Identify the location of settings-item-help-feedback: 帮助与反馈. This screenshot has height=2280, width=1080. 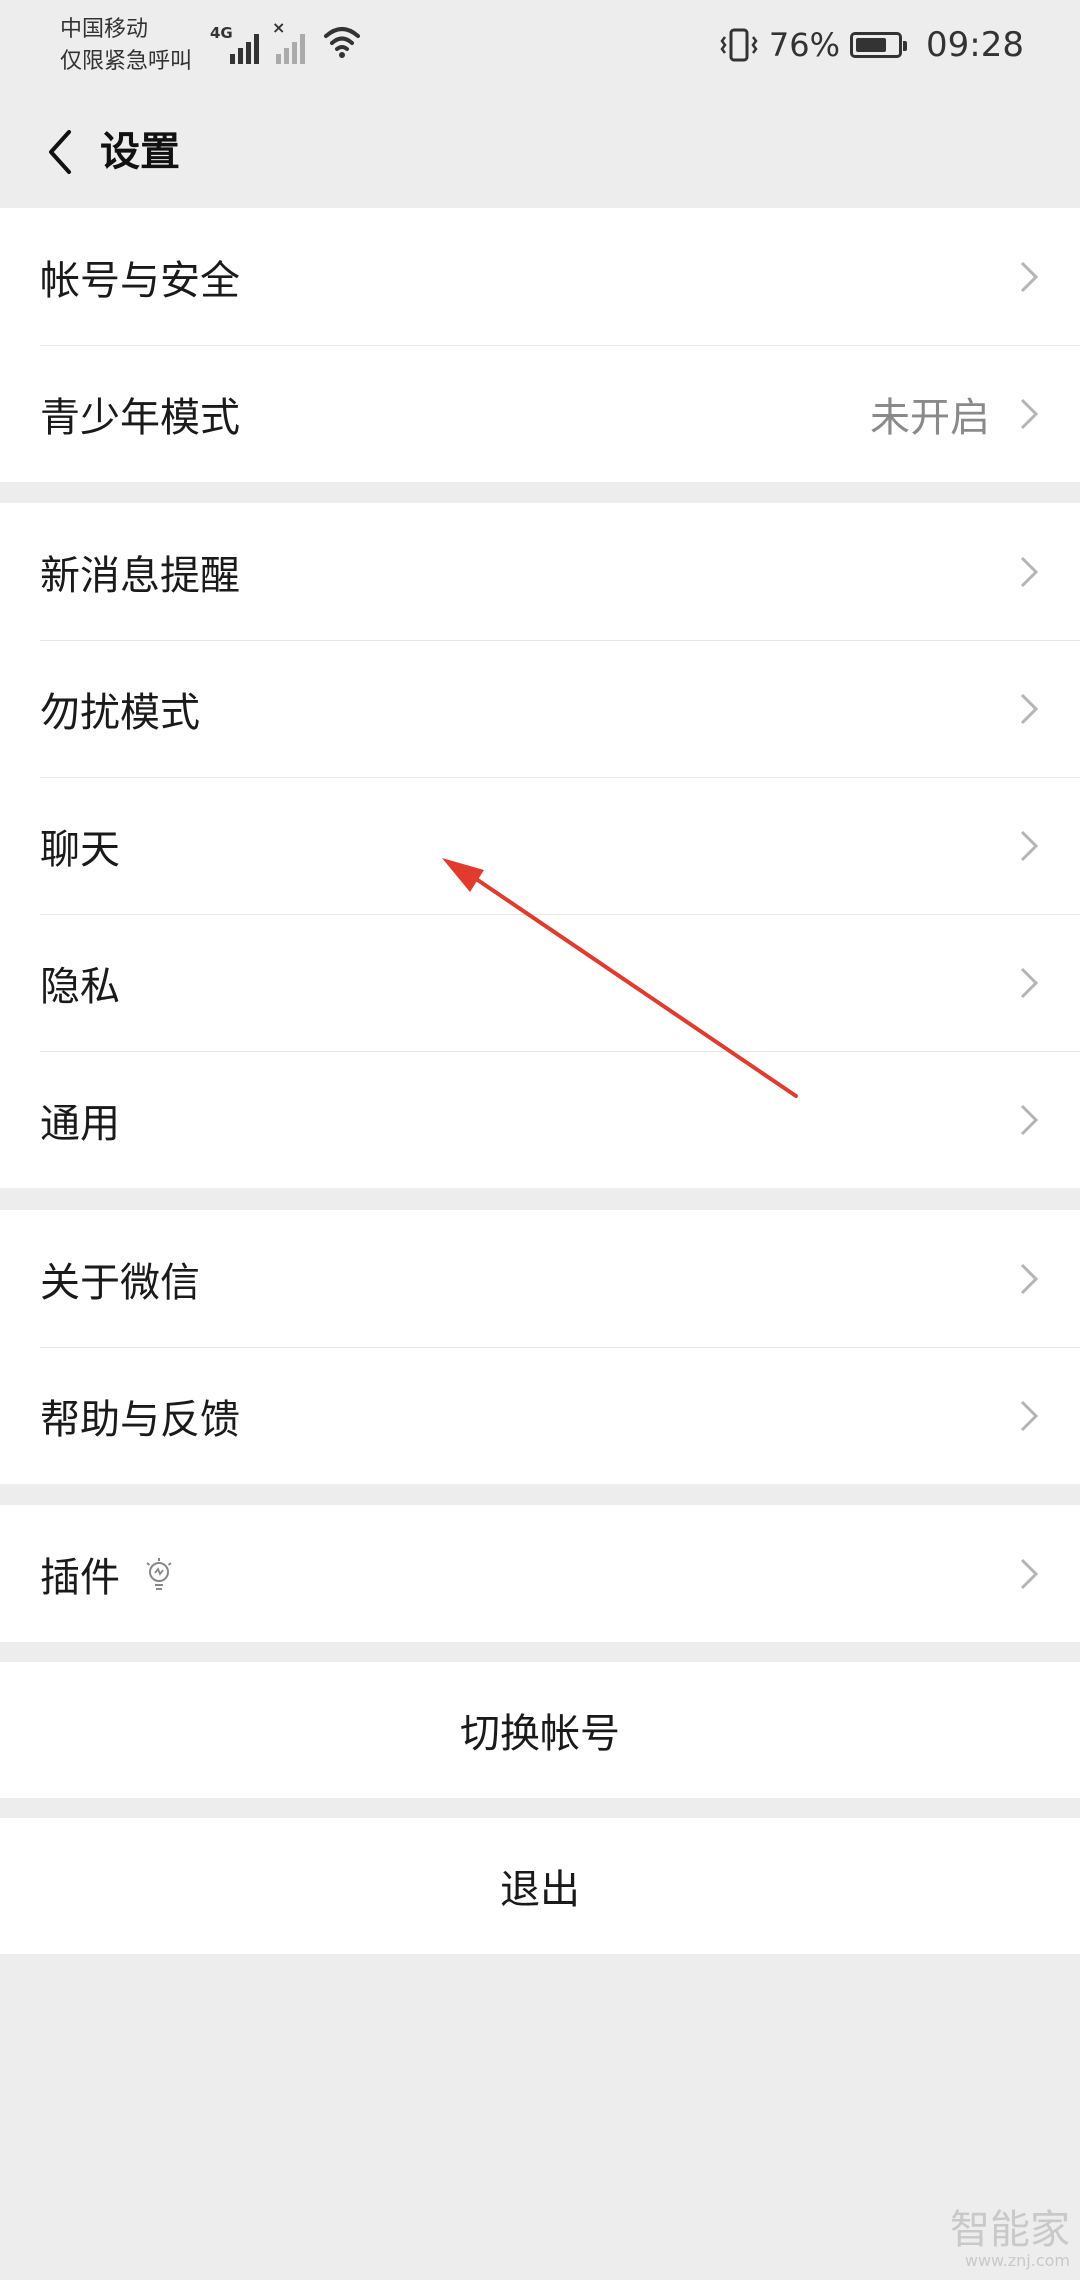
(540, 1415).